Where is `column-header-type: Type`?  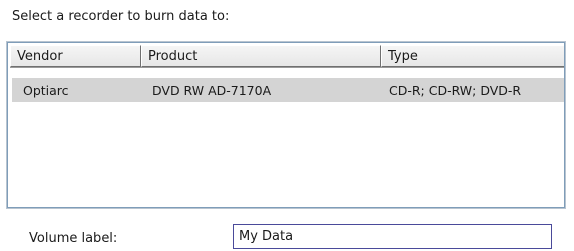
column-header-type: Type is located at coordinates (472, 56).